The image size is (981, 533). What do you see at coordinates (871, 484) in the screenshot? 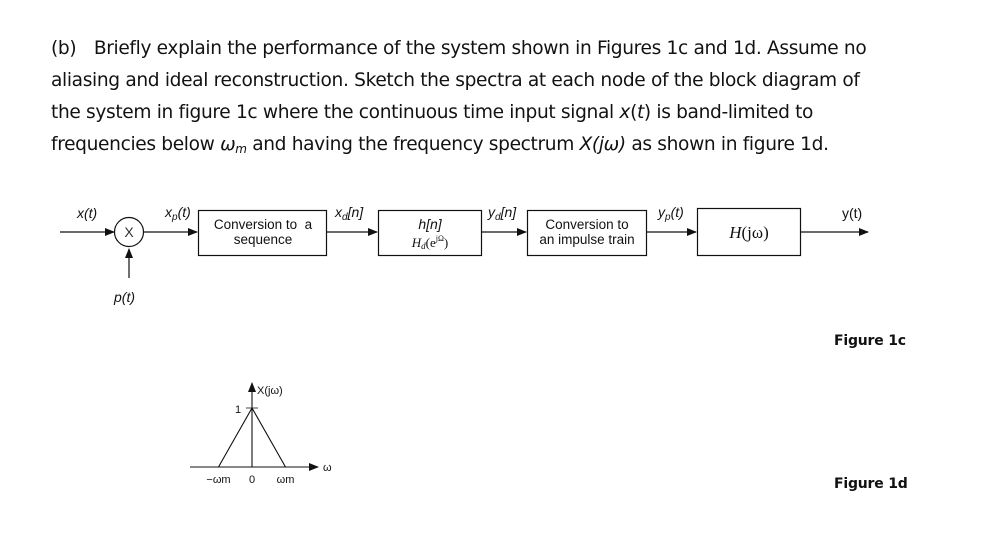
I see `figure-1d-caption: Figure 1d` at bounding box center [871, 484].